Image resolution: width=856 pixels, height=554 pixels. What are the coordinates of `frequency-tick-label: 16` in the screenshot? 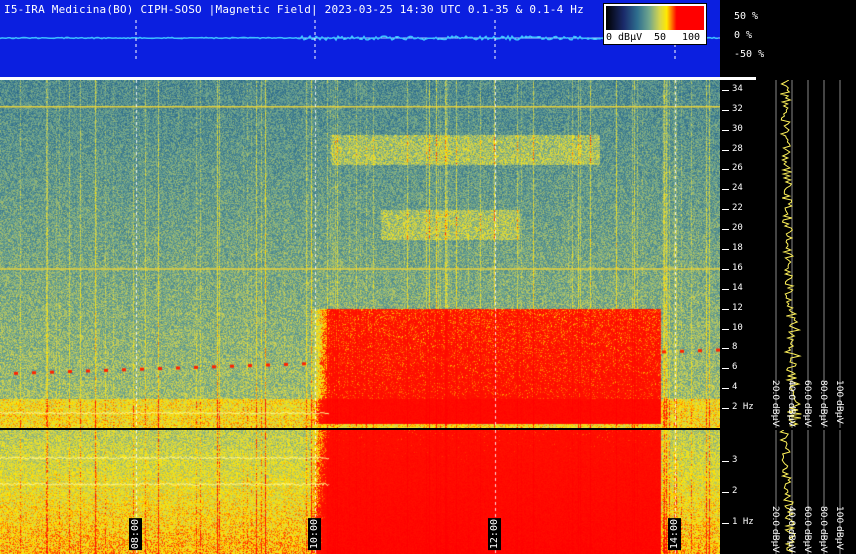 It's located at (737, 267).